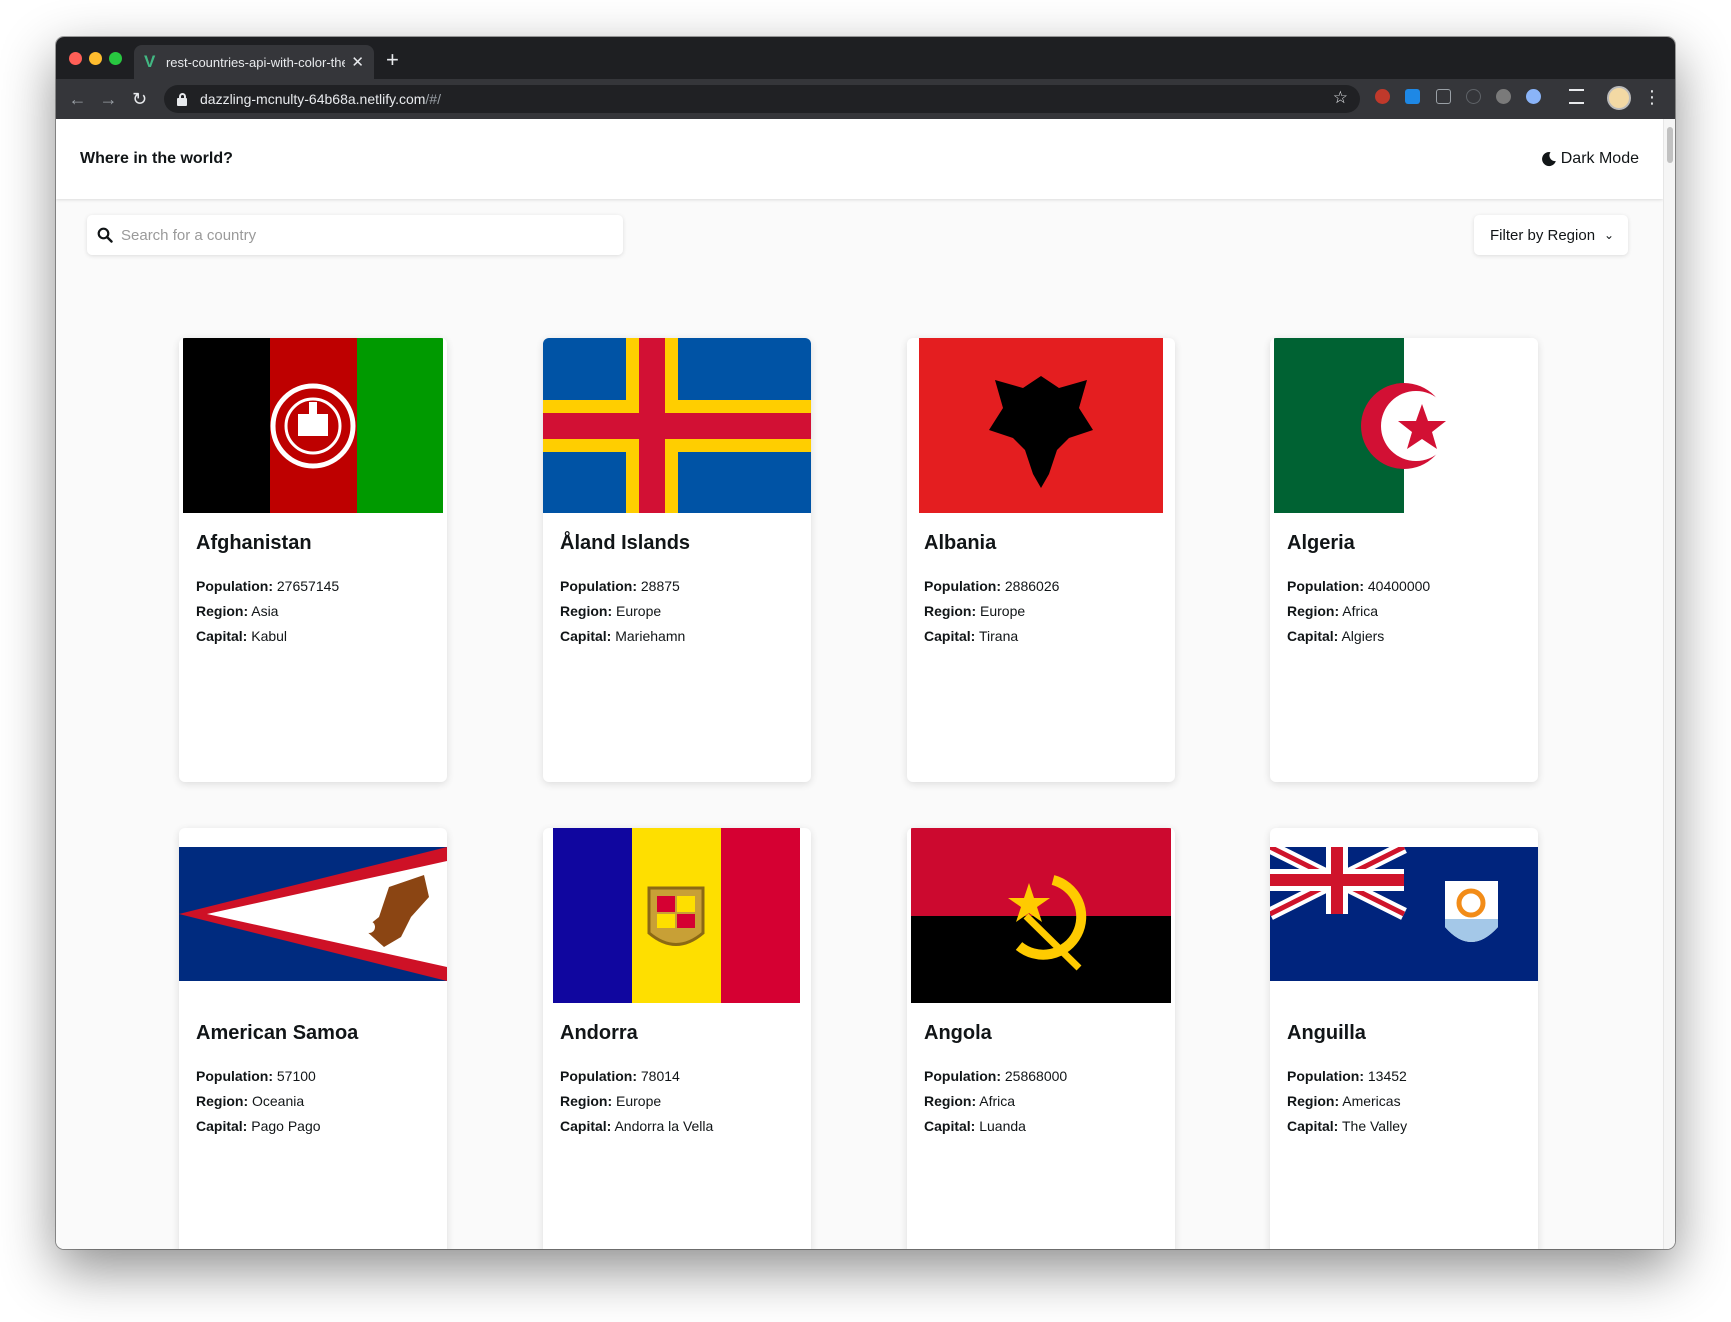 This screenshot has height=1322, width=1731. What do you see at coordinates (1404, 425) in the screenshot?
I see `algeria-flag` at bounding box center [1404, 425].